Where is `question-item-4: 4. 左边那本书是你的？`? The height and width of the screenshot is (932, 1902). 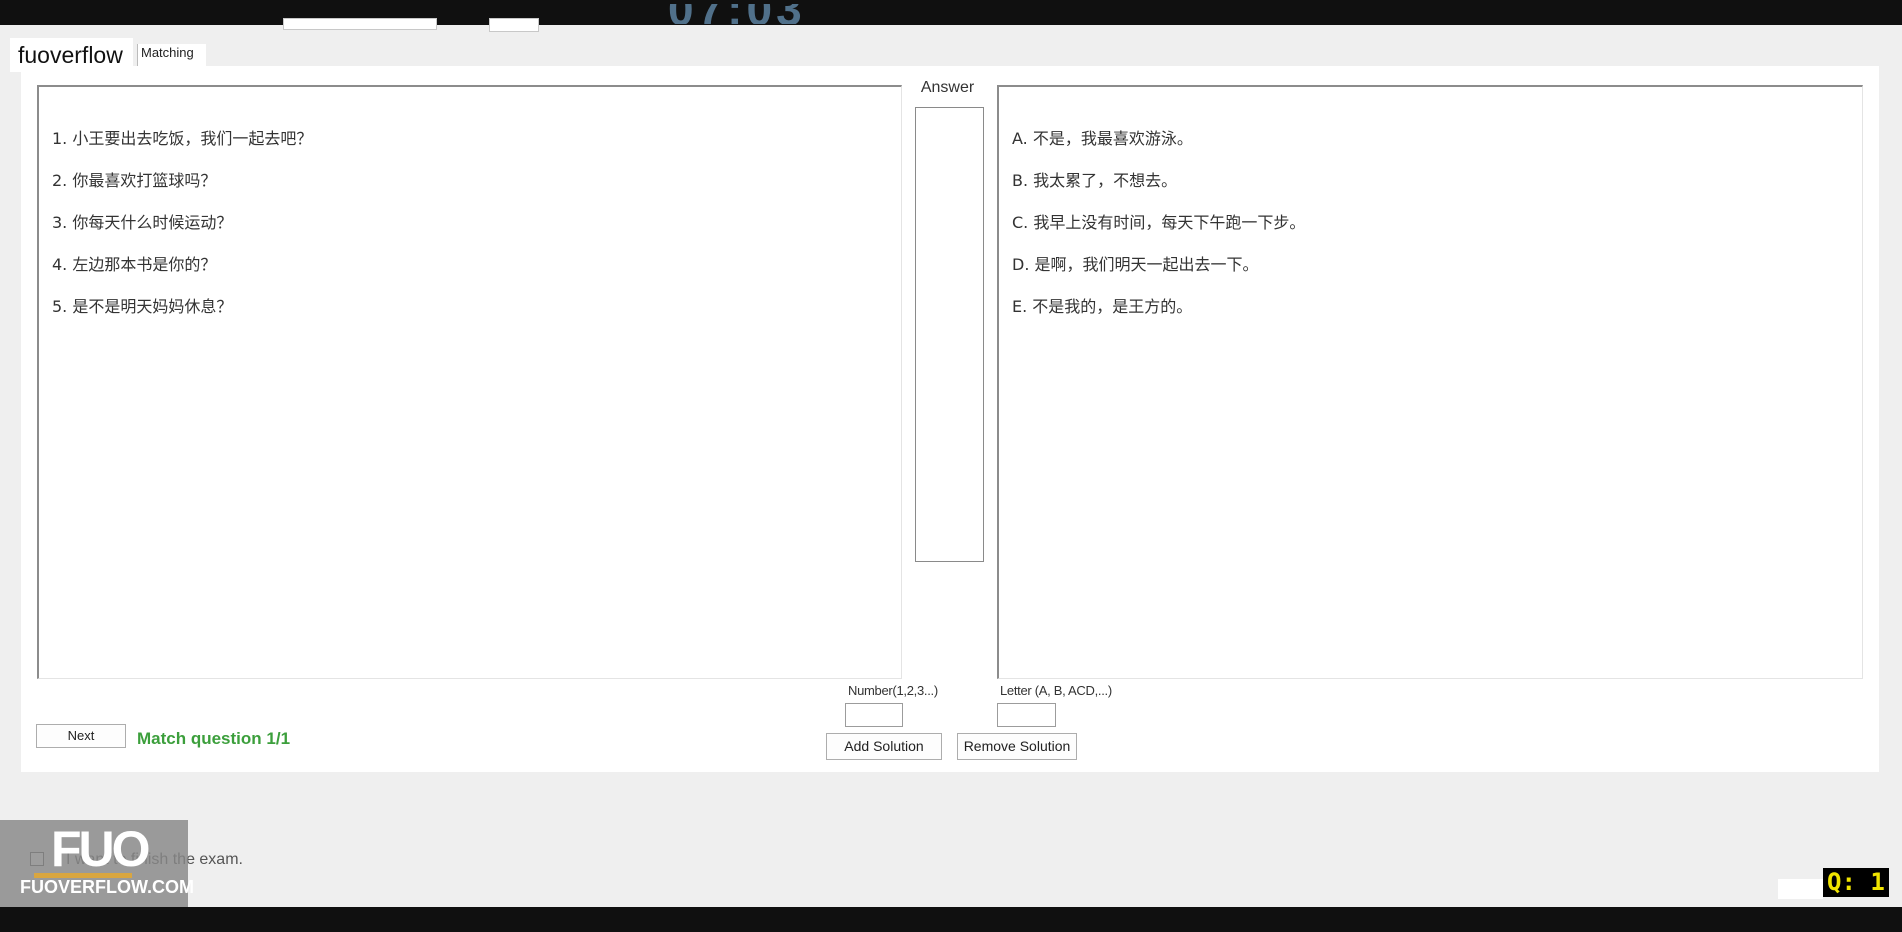 question-item-4: 4. 左边那本书是你的？ is located at coordinates (134, 264).